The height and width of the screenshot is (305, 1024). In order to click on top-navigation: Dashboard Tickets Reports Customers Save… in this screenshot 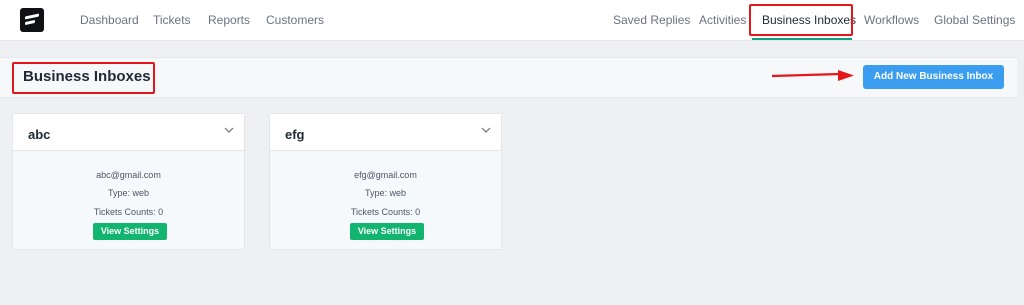, I will do `click(512, 20)`.